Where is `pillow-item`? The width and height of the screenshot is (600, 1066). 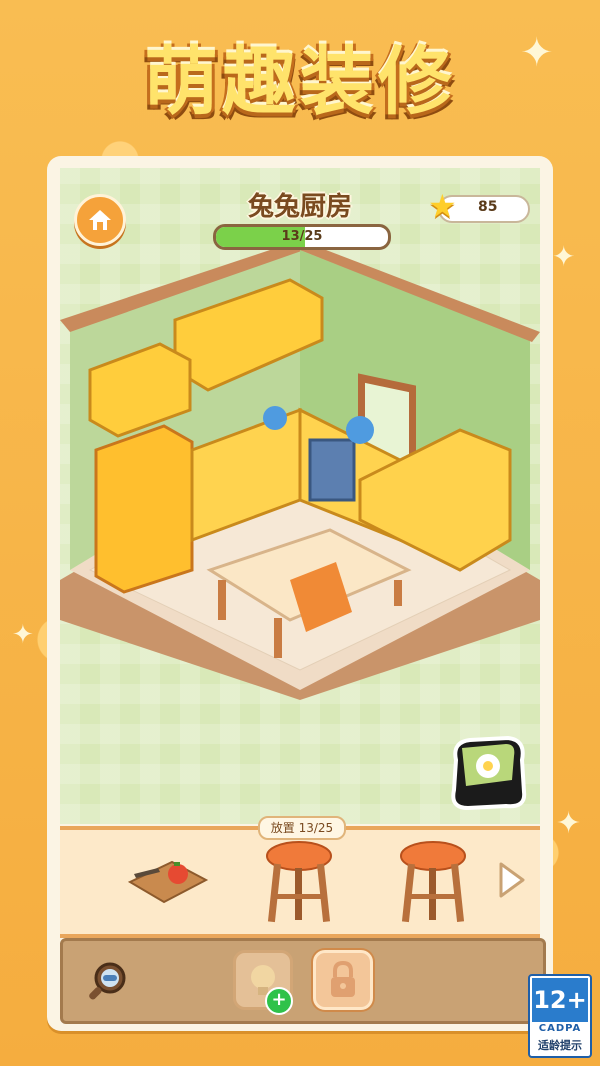
pillow-item is located at coordinates (488, 772).